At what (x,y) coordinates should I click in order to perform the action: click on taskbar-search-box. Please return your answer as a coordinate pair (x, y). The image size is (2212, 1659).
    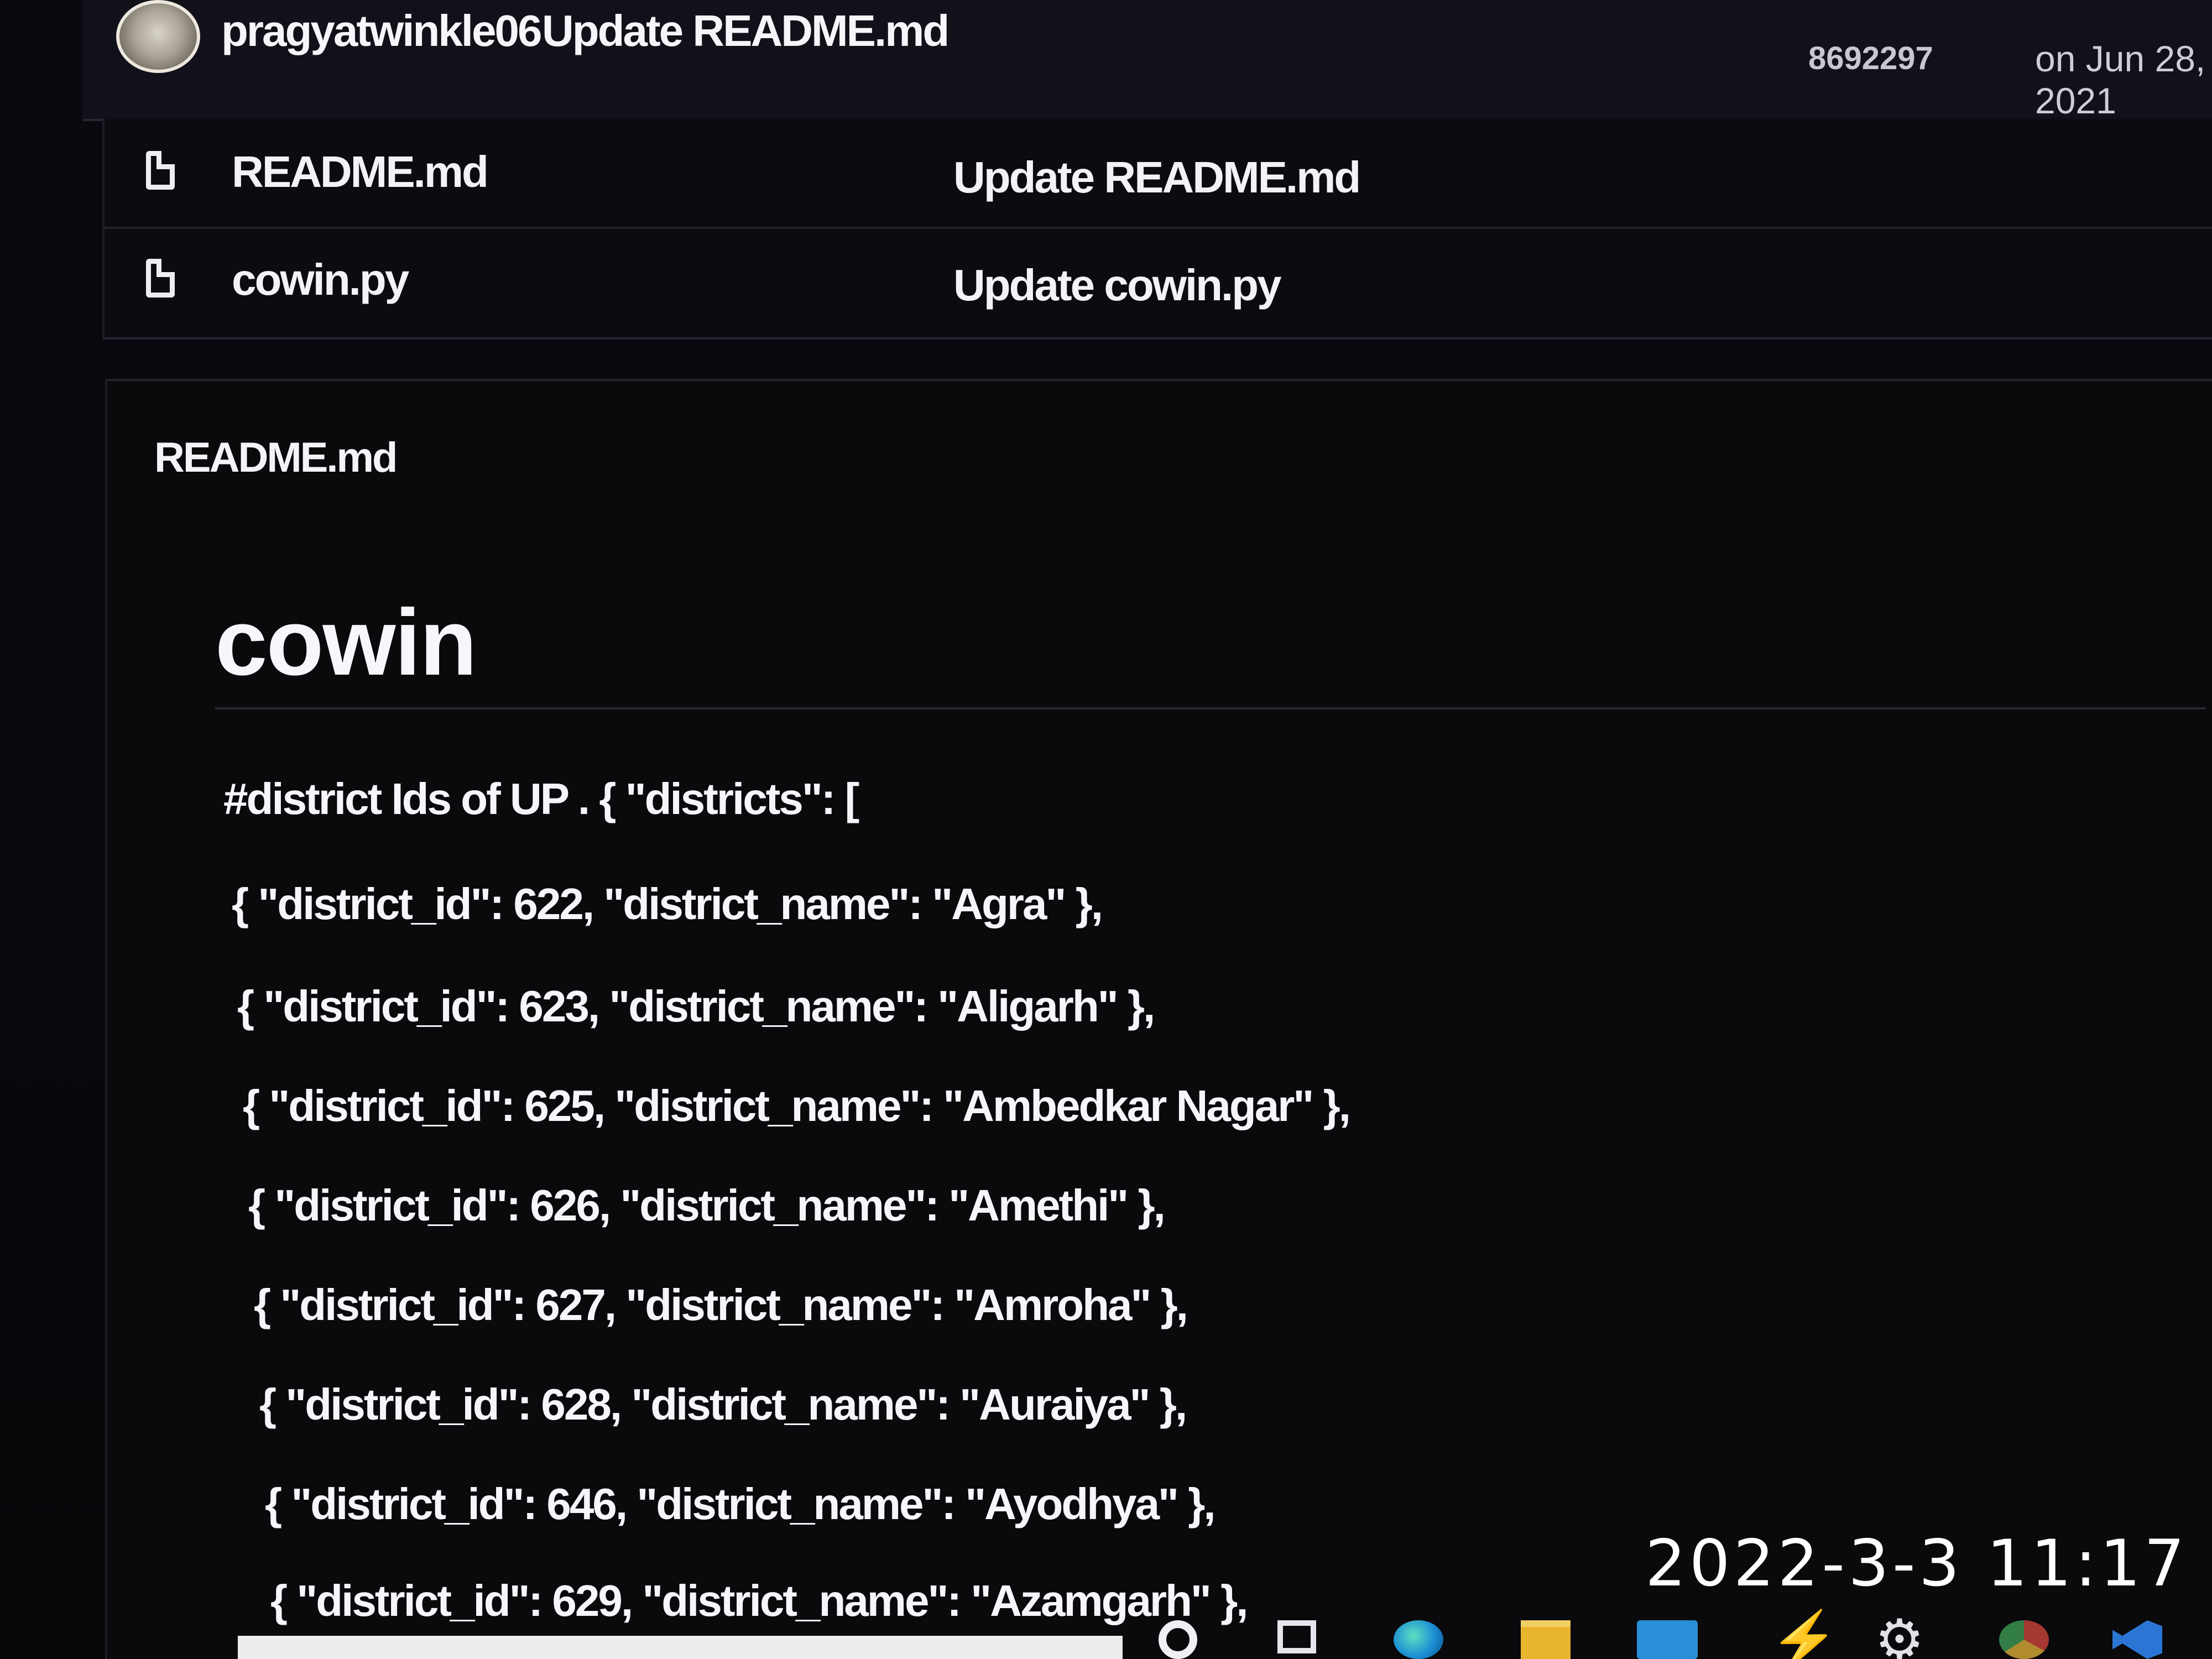
    Looking at the image, I should click on (681, 1648).